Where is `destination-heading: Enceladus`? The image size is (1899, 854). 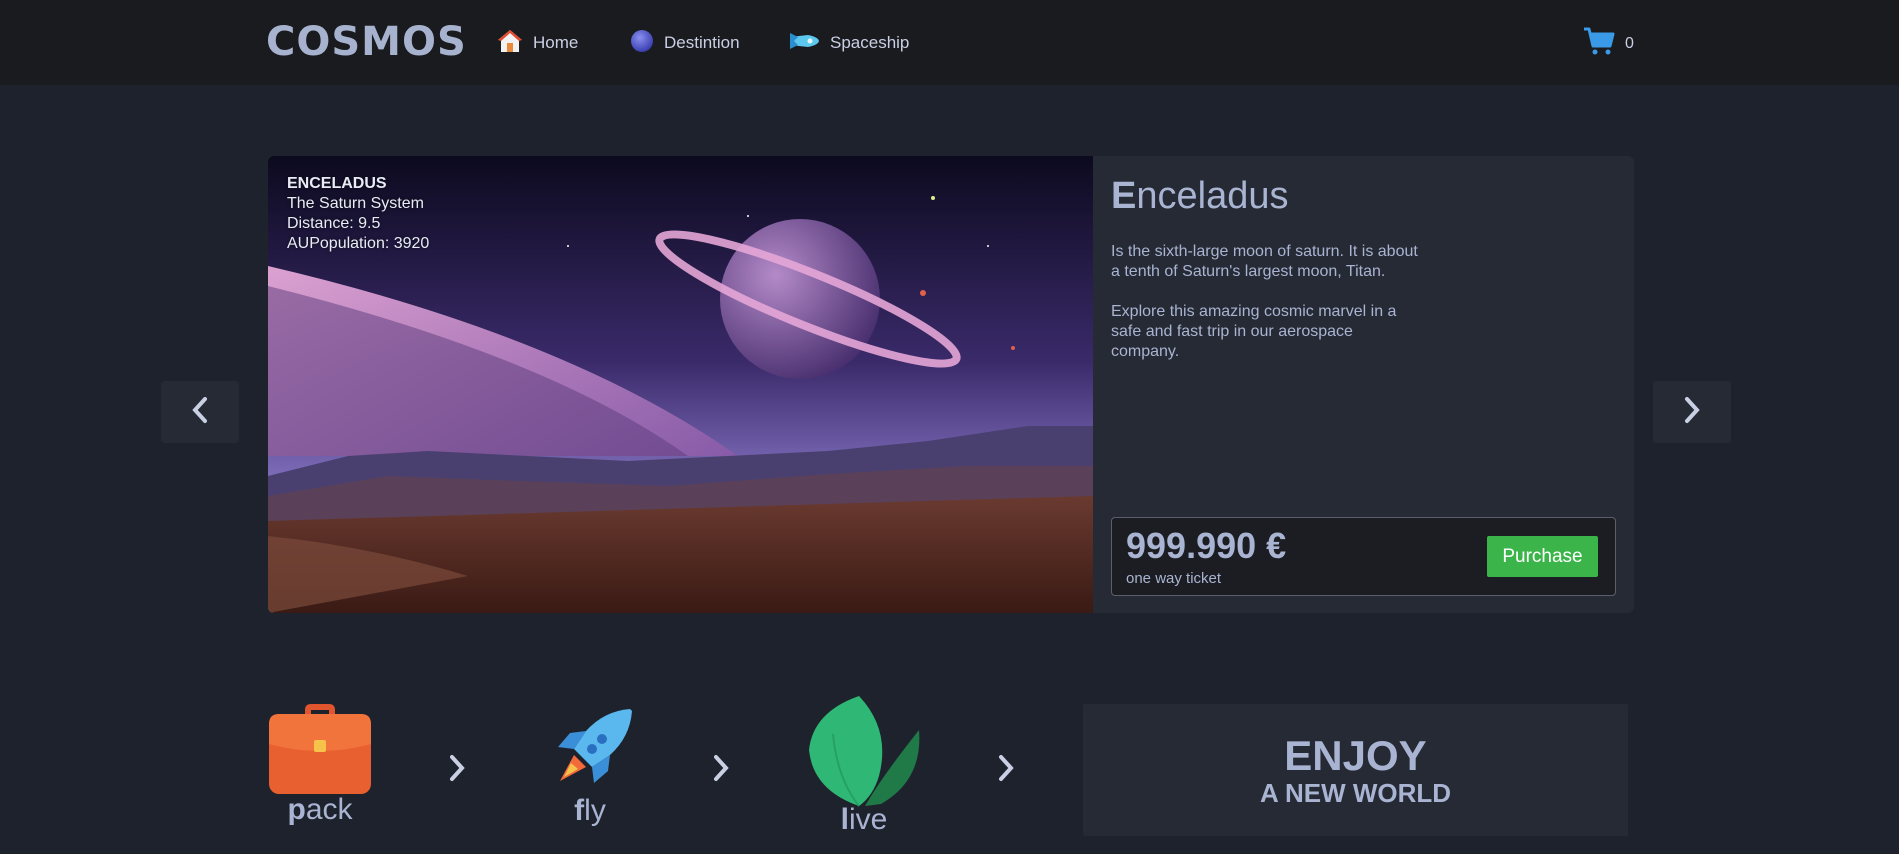
destination-heading: Enceladus is located at coordinates (1363, 196).